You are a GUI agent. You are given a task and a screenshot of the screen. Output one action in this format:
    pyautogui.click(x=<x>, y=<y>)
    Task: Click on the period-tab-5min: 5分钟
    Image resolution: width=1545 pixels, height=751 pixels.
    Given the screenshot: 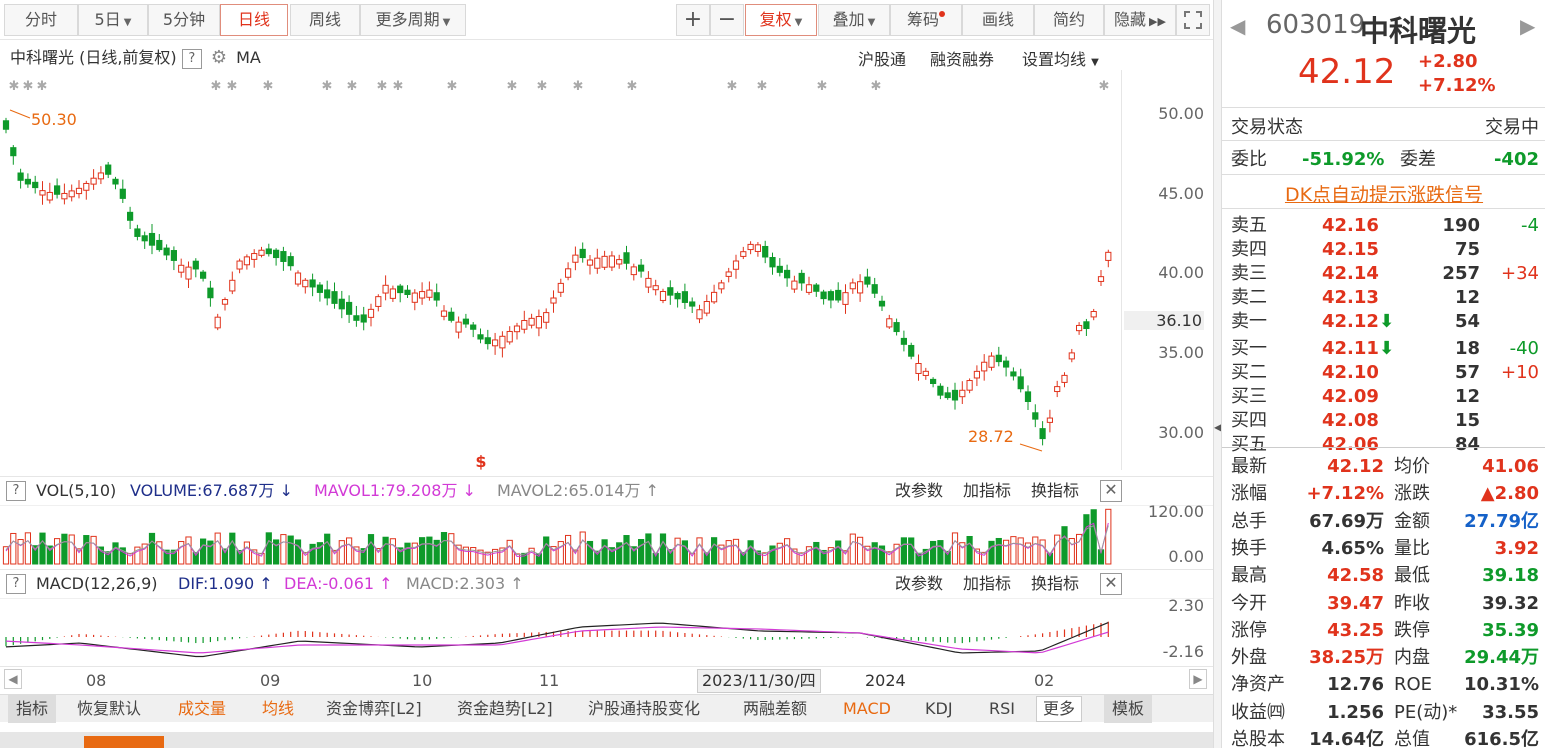 What is the action you would take?
    pyautogui.click(x=184, y=20)
    